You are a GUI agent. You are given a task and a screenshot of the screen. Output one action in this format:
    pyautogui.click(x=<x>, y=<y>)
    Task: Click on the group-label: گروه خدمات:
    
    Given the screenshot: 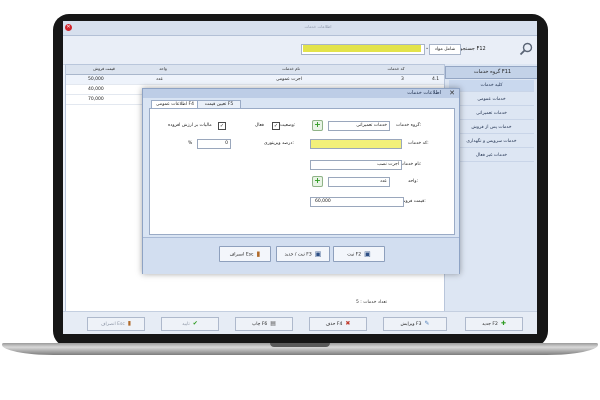 What is the action you would take?
    pyautogui.click(x=409, y=125)
    